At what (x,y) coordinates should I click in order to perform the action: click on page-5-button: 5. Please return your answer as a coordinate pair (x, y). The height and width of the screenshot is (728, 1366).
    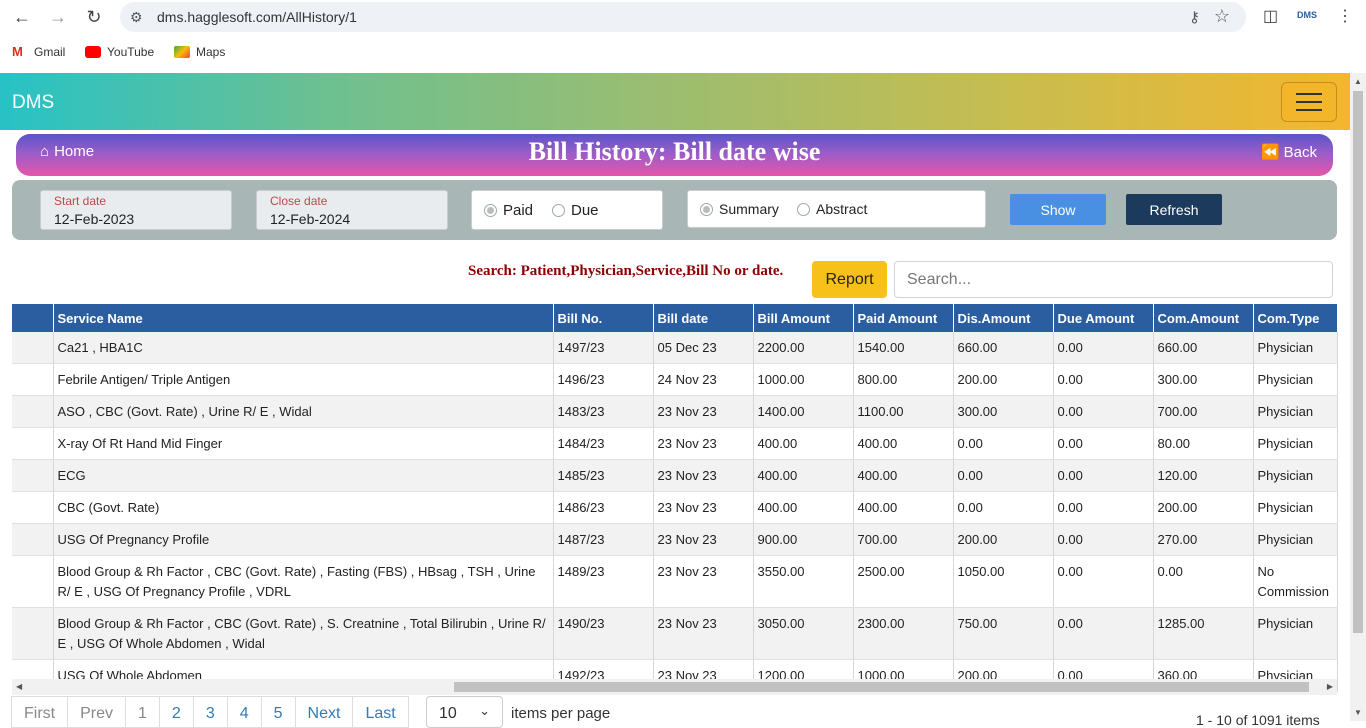
    Looking at the image, I should click on (278, 712).